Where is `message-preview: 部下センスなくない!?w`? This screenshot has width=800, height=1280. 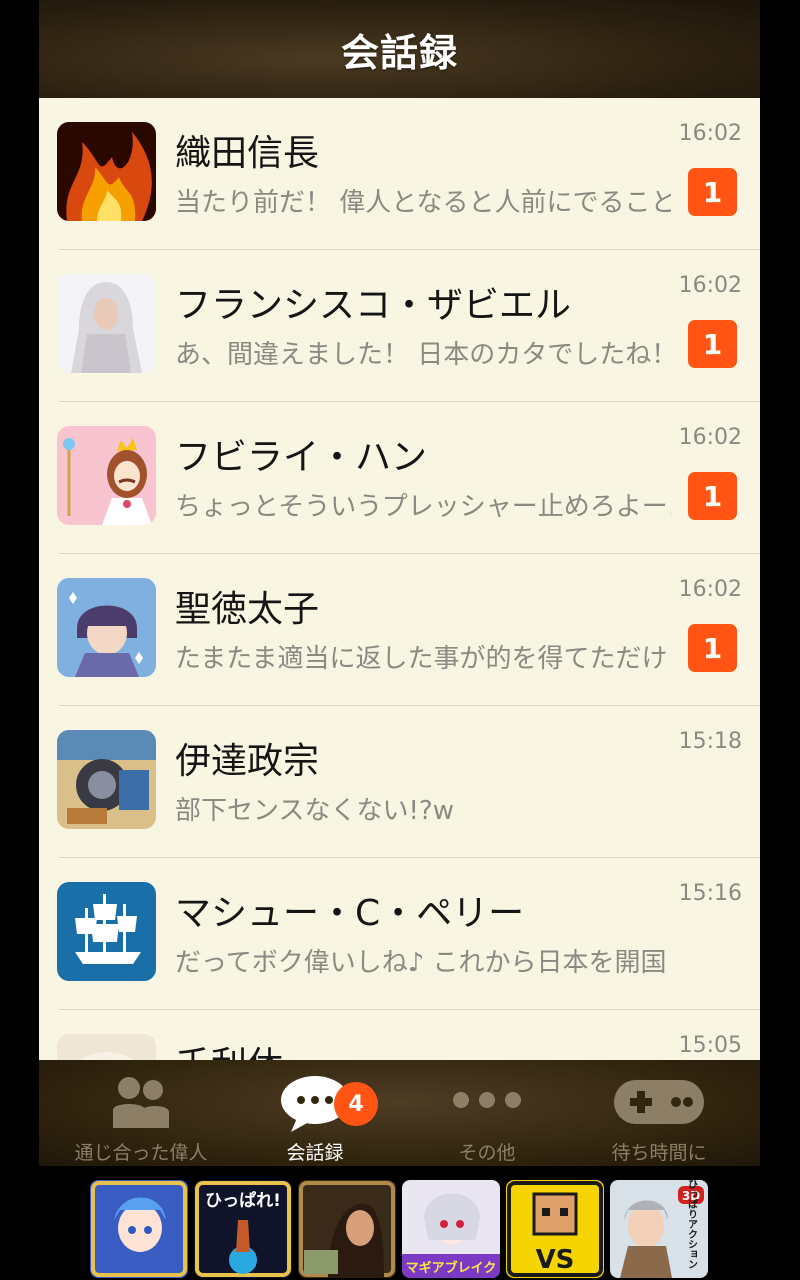
message-preview: 部下センスなくない!?w is located at coordinates (314, 811).